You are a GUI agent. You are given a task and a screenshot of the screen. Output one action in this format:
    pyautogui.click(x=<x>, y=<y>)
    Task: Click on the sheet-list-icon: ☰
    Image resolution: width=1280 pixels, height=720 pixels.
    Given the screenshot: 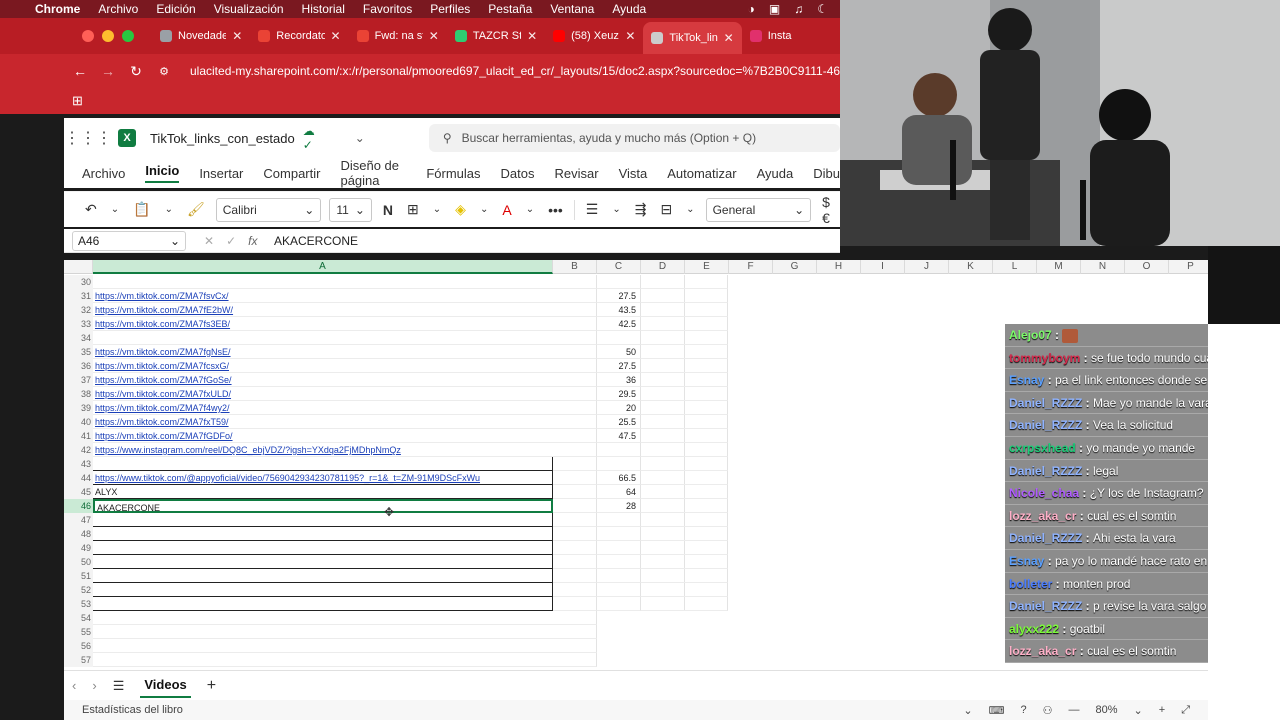 What is the action you would take?
    pyautogui.click(x=119, y=686)
    